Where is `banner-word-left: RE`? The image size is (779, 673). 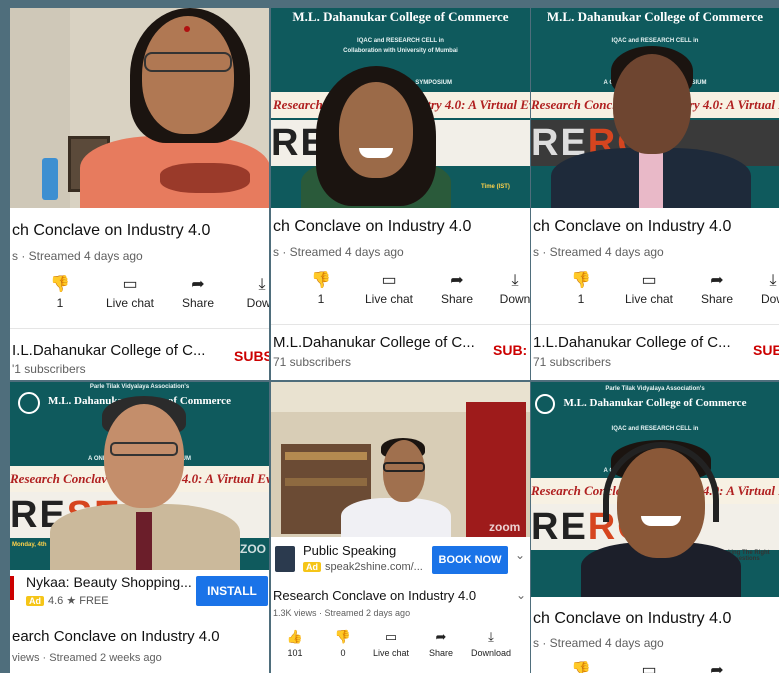
banner-word-left: RE is located at coordinates (559, 527).